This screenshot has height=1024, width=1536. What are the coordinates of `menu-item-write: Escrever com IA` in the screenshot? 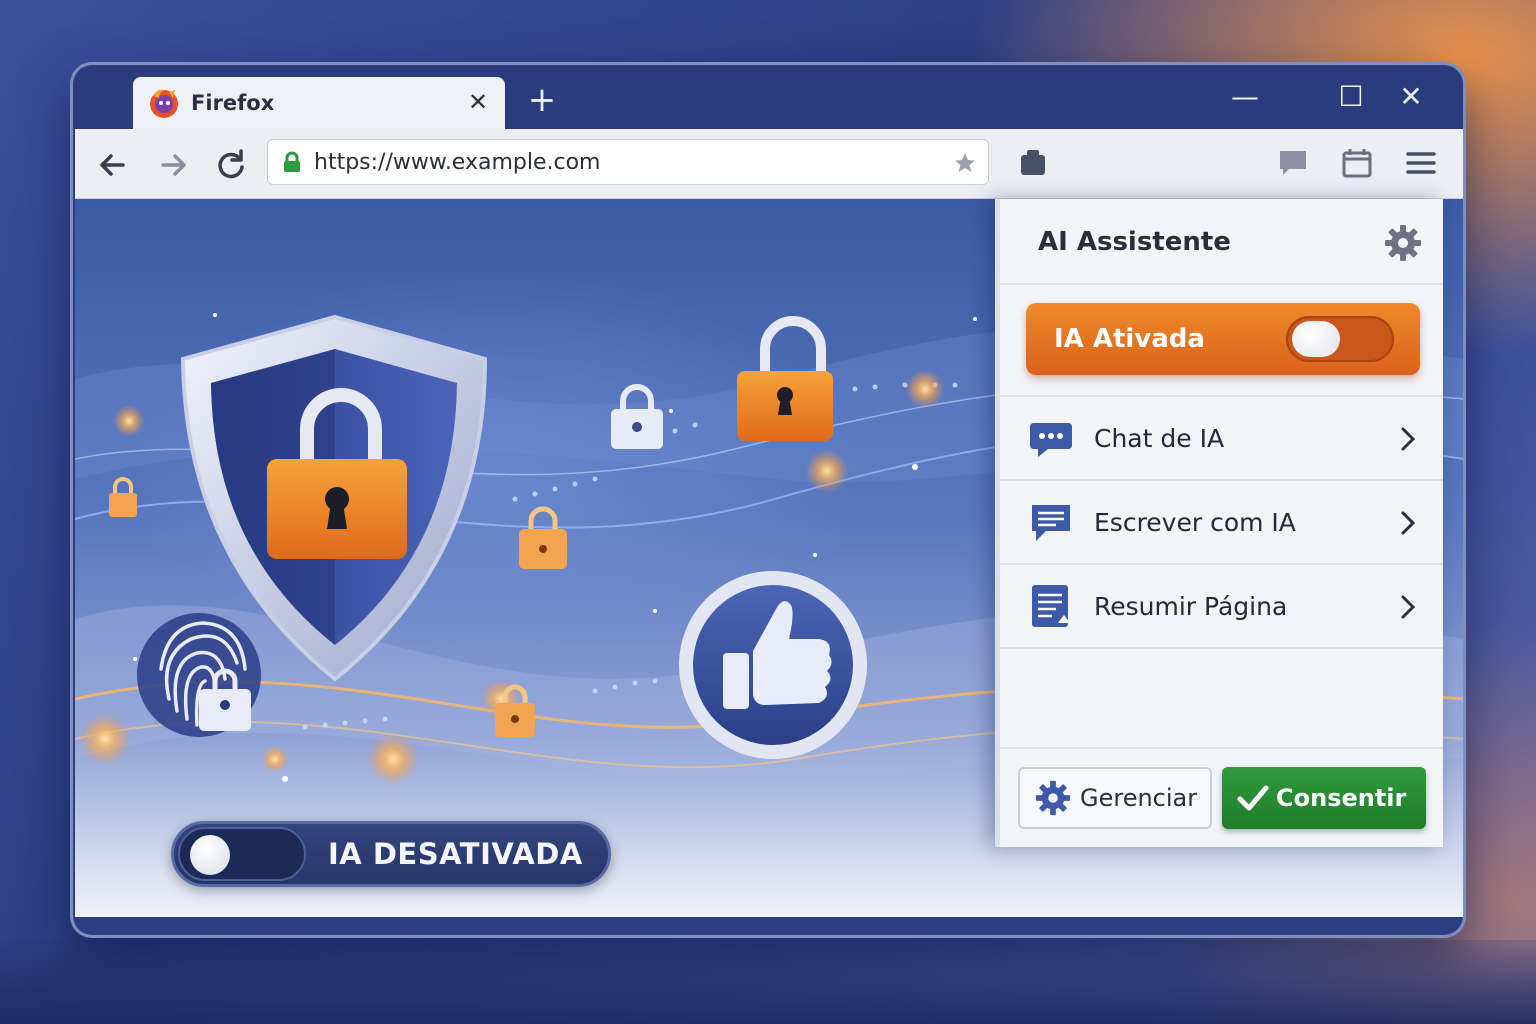 It's located at (1221, 521).